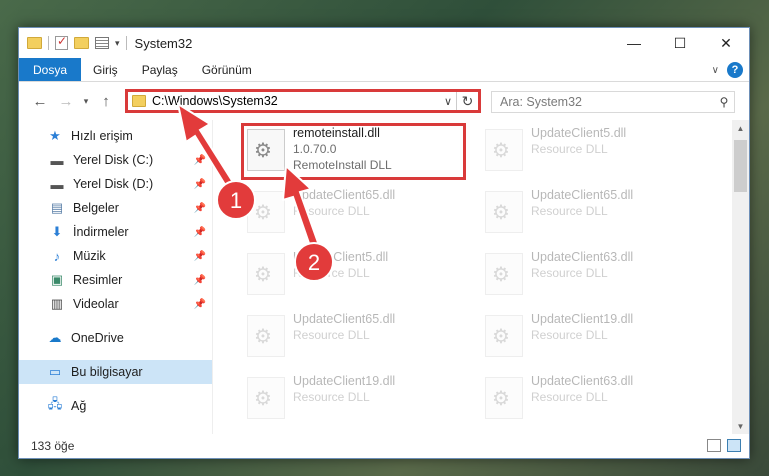  What do you see at coordinates (98, 280) in the screenshot?
I see `nav-label: Resimler` at bounding box center [98, 280].